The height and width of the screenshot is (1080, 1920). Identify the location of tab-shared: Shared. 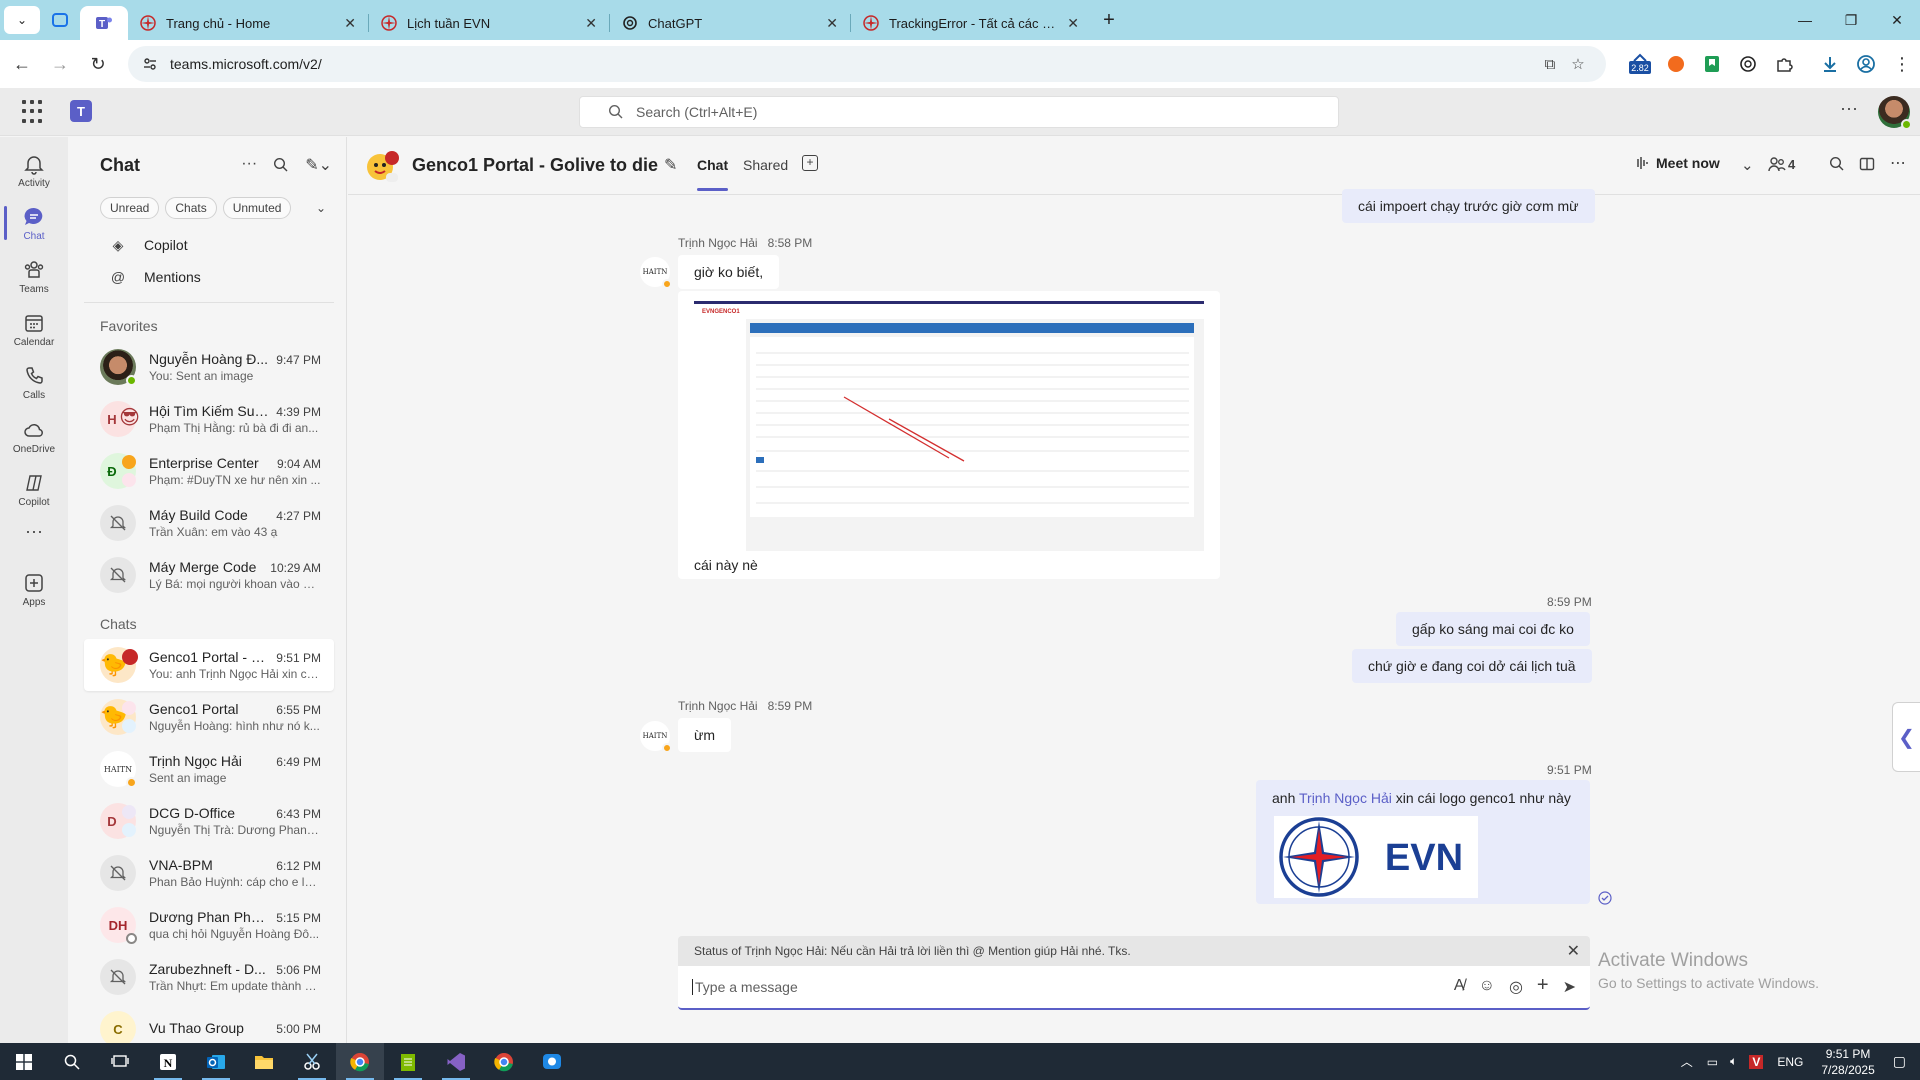
(765, 165).